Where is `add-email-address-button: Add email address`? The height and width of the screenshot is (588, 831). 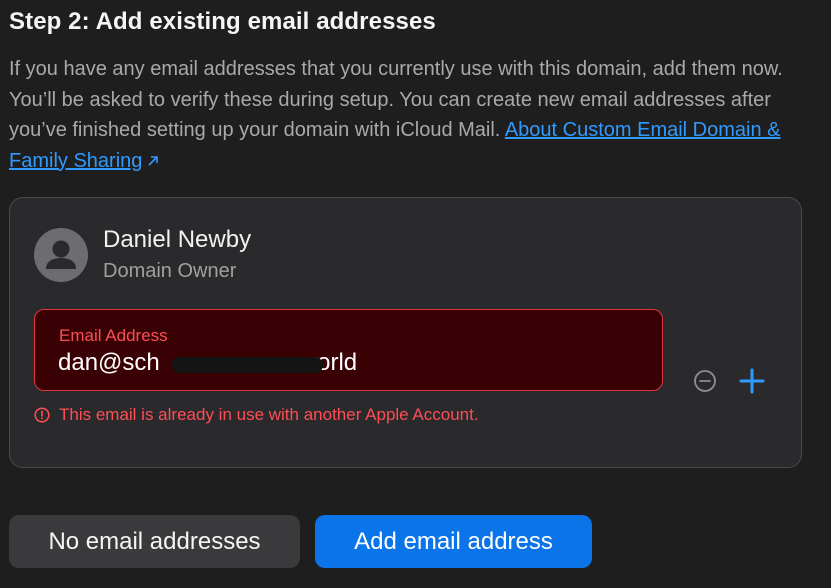
add-email-address-button: Add email address is located at coordinates (453, 541).